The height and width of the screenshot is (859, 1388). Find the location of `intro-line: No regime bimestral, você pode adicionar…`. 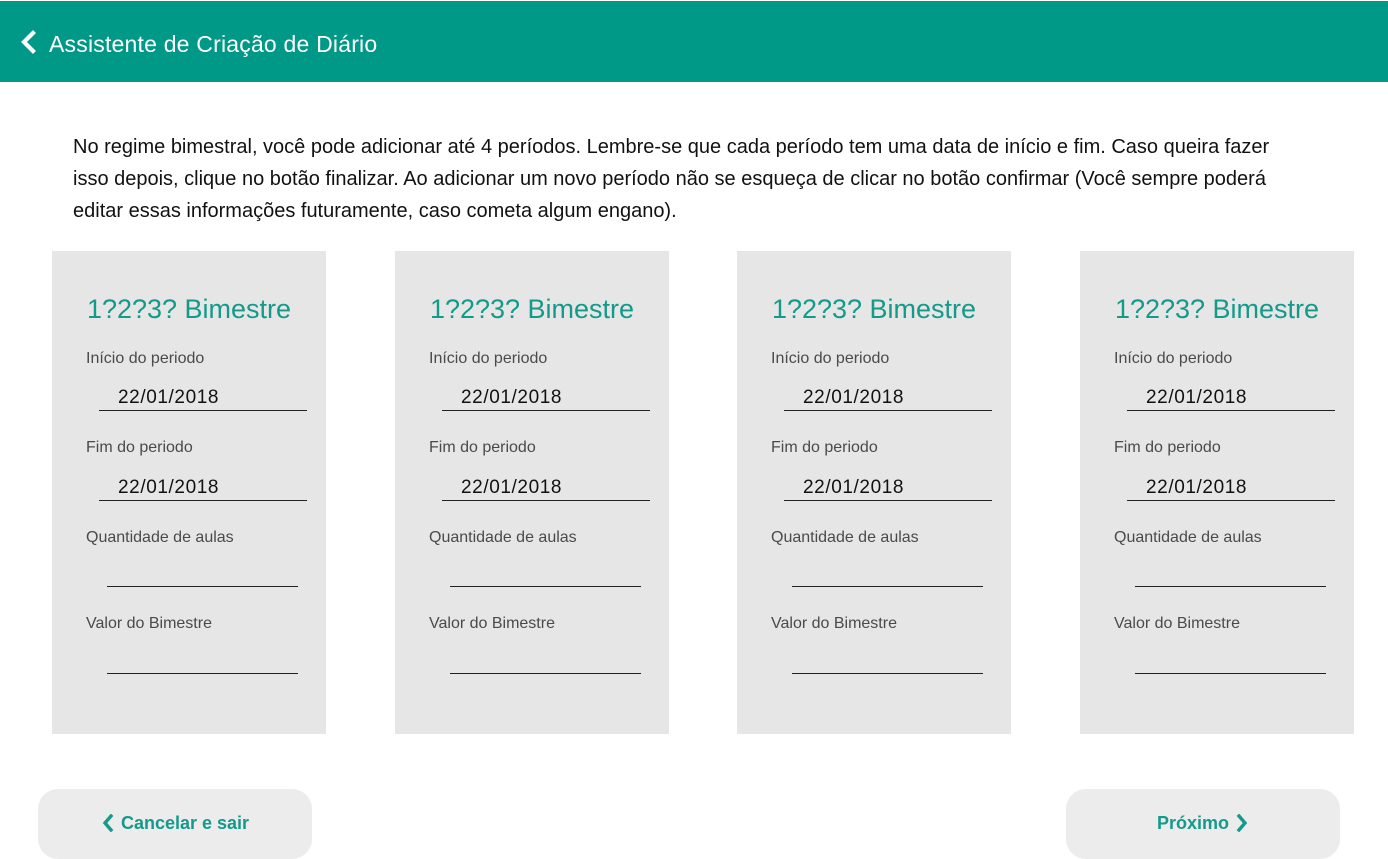

intro-line: No regime bimestral, você pode adicionar… is located at coordinates (671, 147).